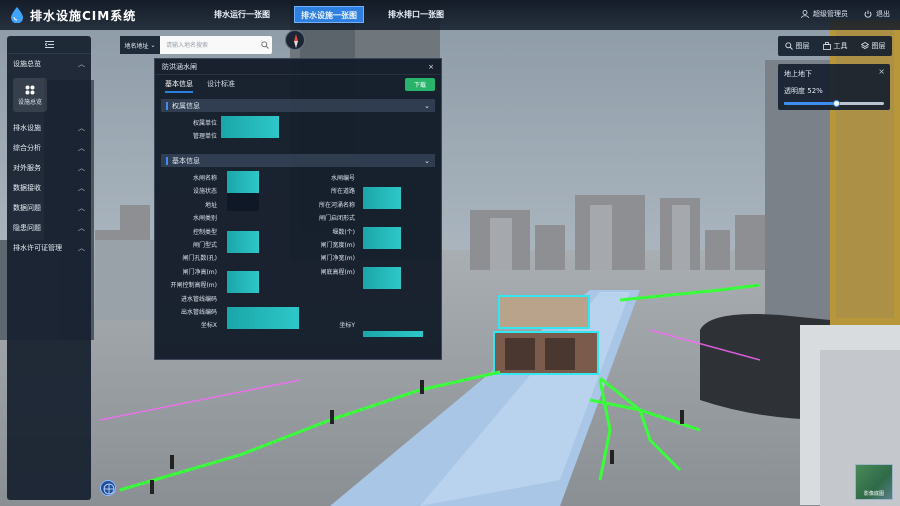  What do you see at coordinates (204, 136) in the screenshot?
I see `field-label: 管理单位` at bounding box center [204, 136].